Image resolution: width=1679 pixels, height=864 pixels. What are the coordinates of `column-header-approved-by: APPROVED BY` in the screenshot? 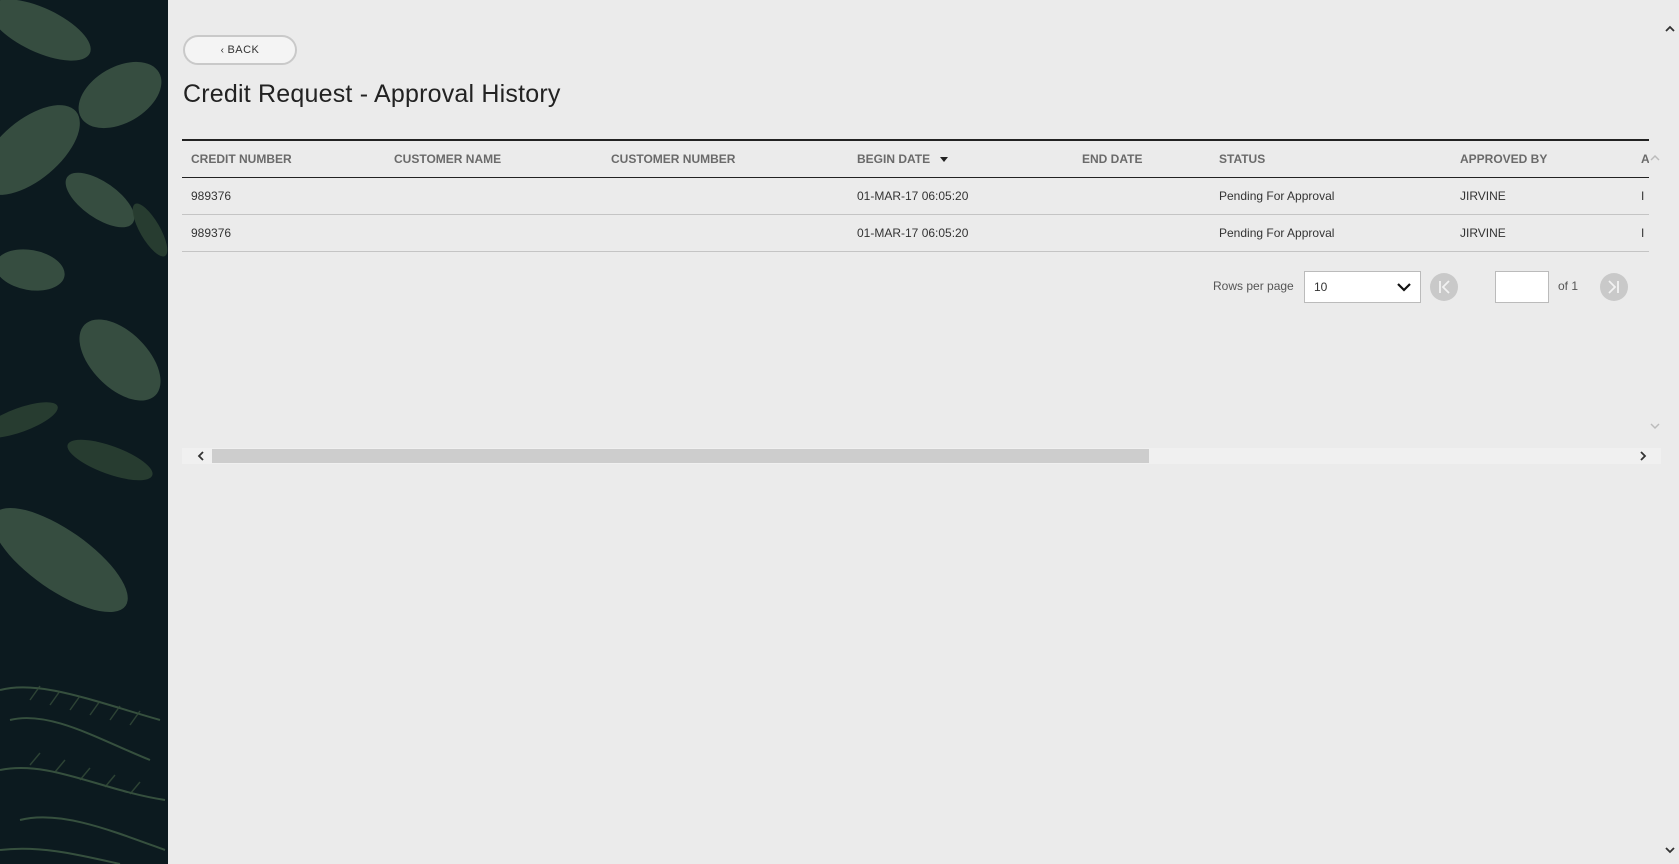 It's located at (1541, 158).